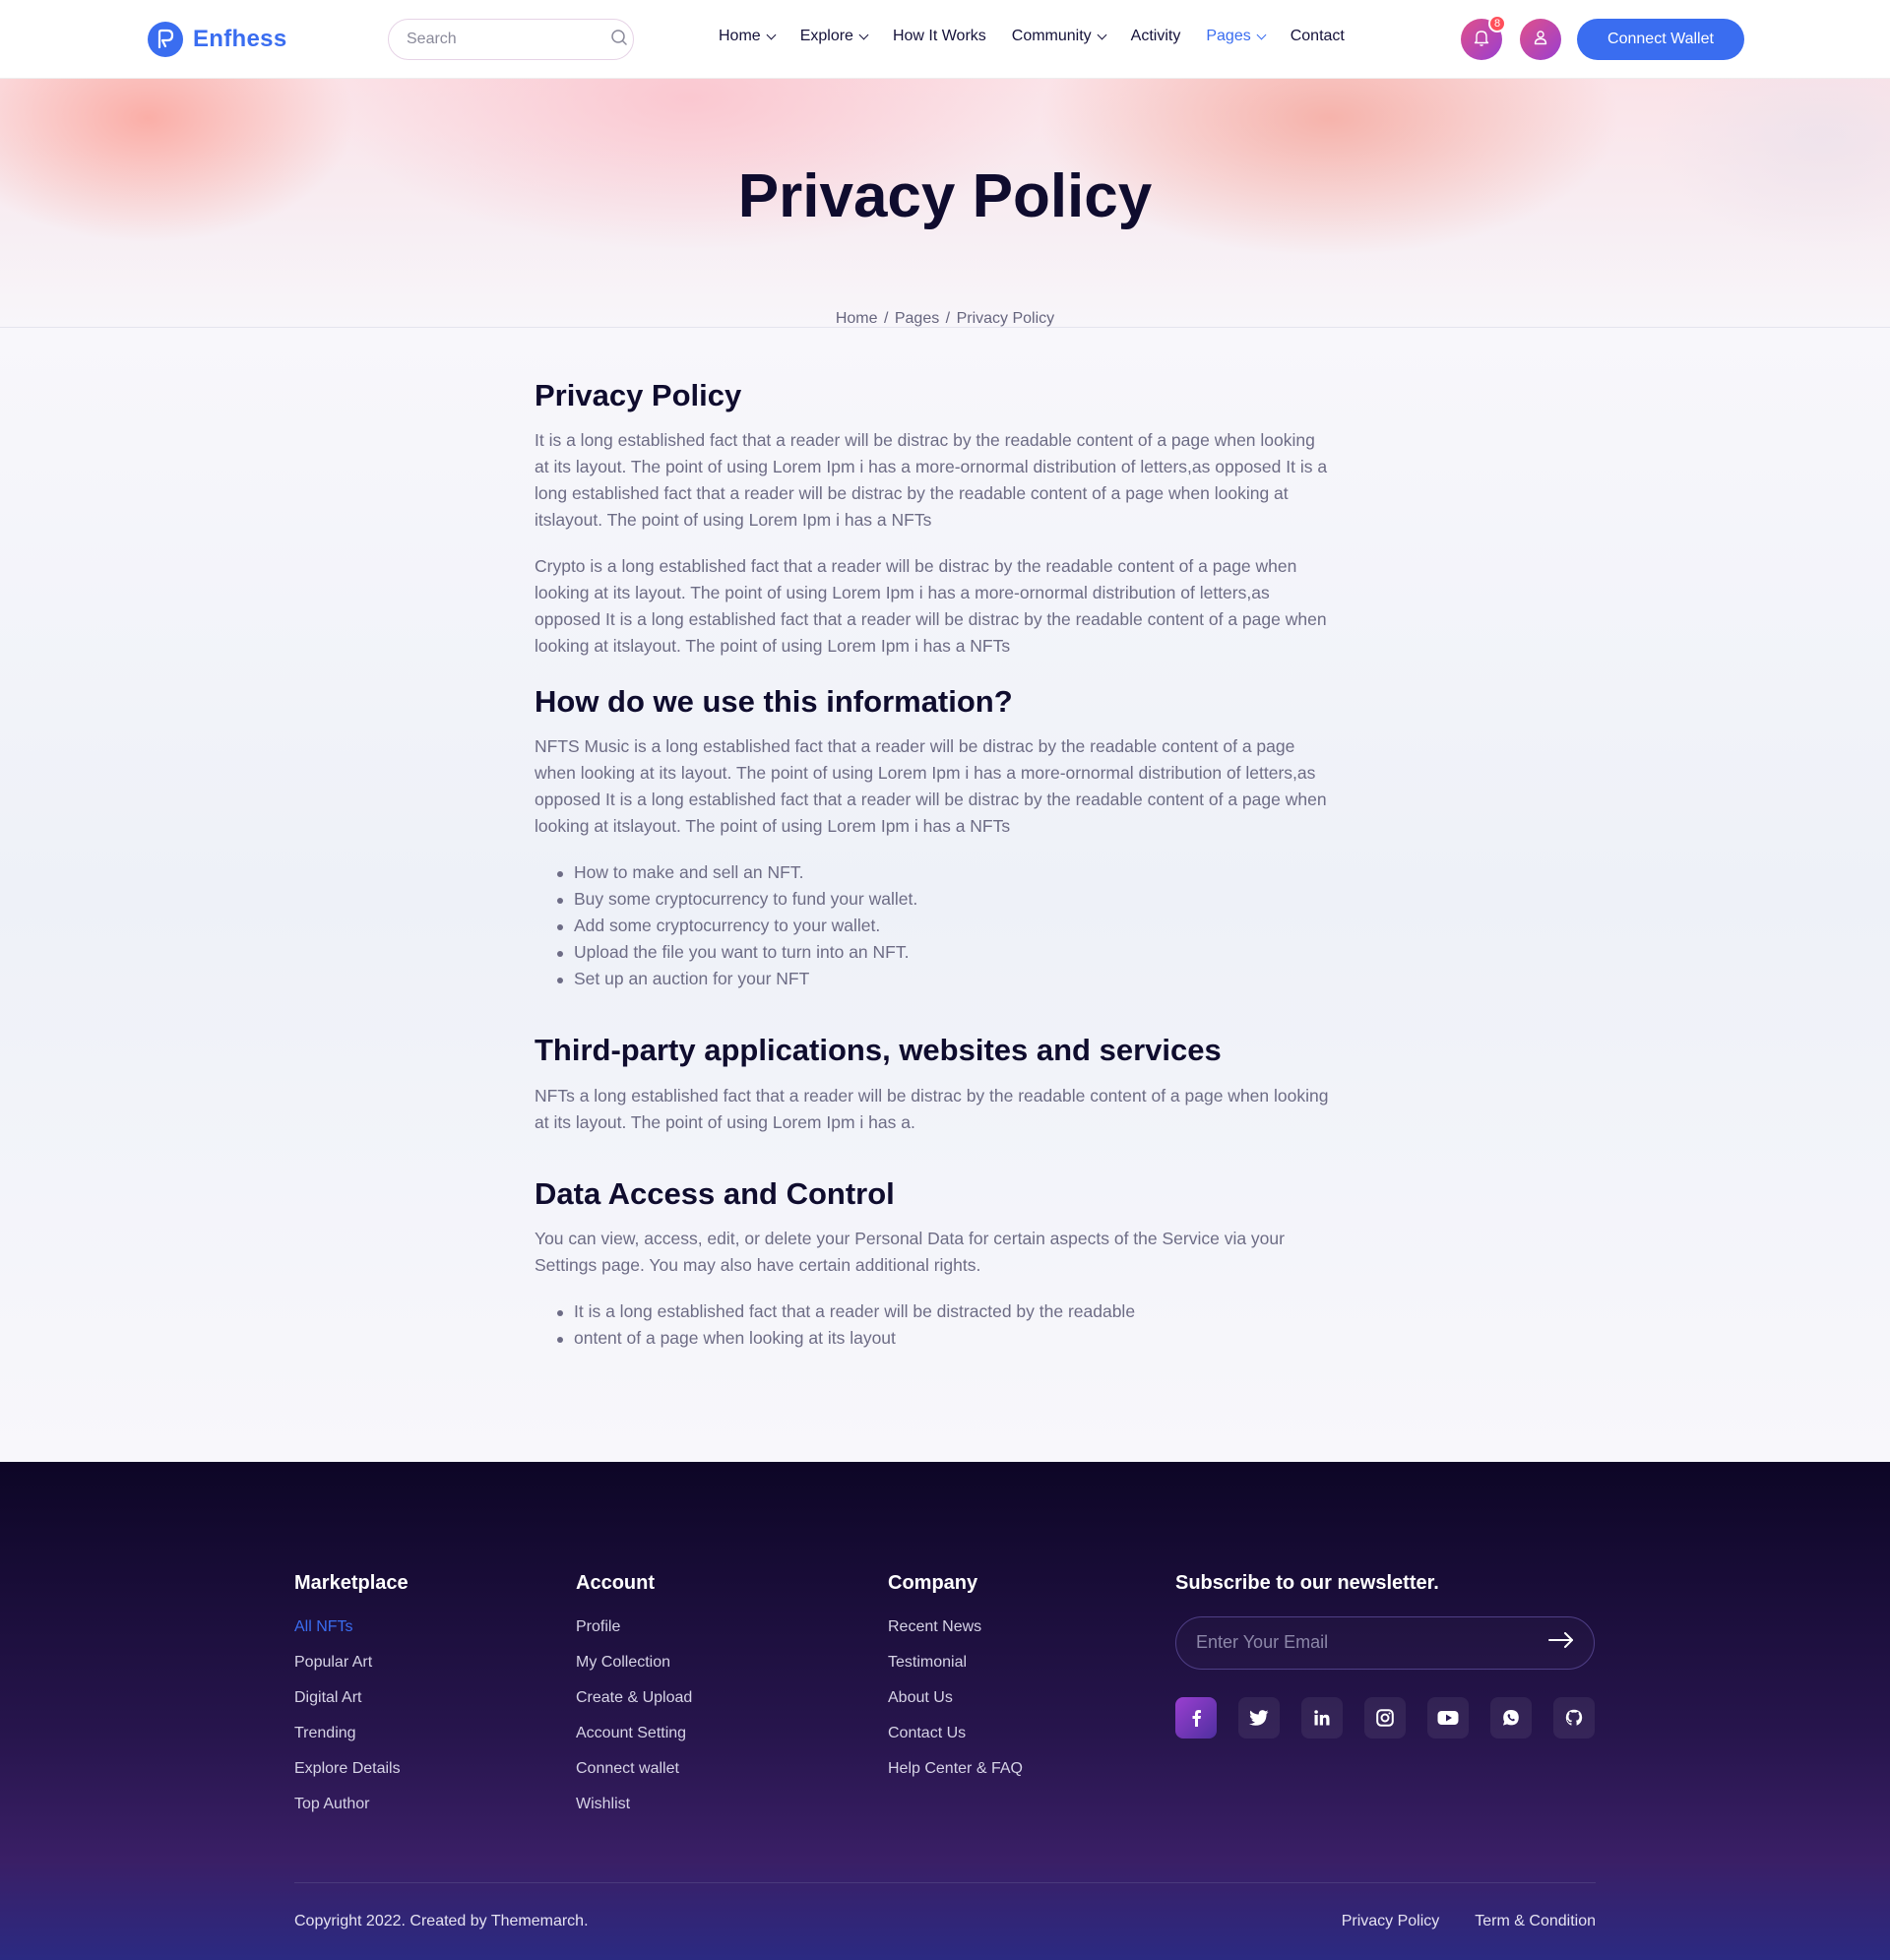 This screenshot has height=1960, width=1890. I want to click on footer-divider, so click(945, 1882).